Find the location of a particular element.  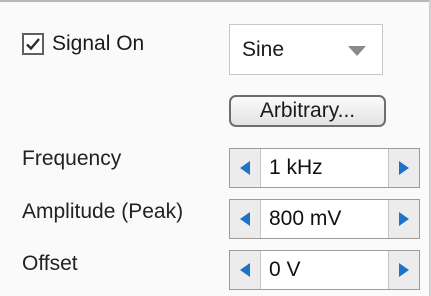

checkmark-icon is located at coordinates (33, 44).